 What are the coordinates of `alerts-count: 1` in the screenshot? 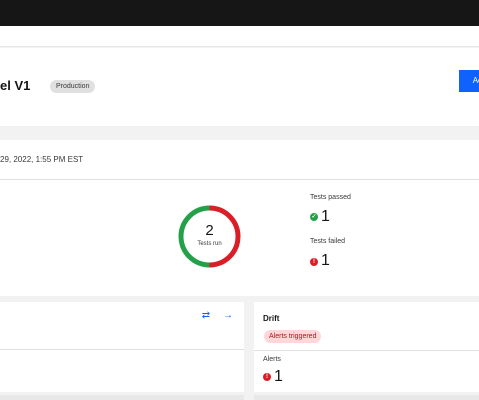 It's located at (278, 376).